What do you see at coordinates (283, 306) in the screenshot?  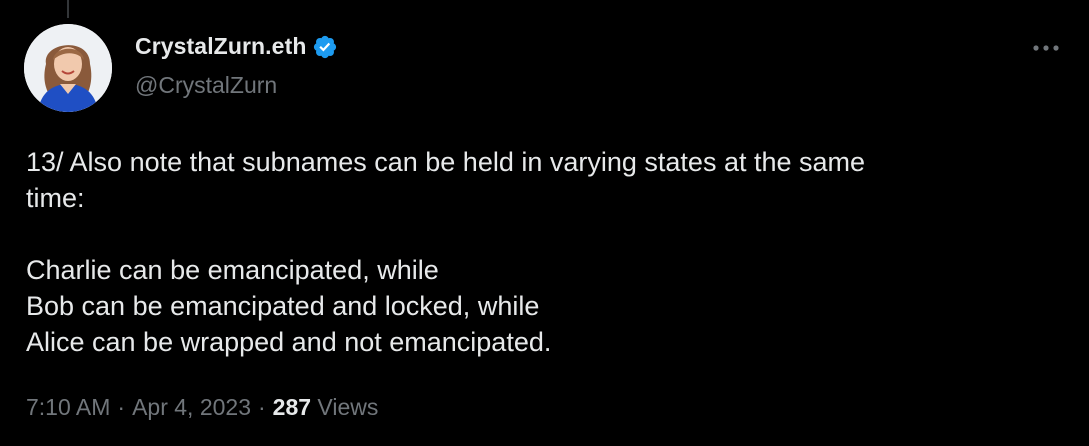 I see `tweet-text-line: Bob can be emancipated and locked, while` at bounding box center [283, 306].